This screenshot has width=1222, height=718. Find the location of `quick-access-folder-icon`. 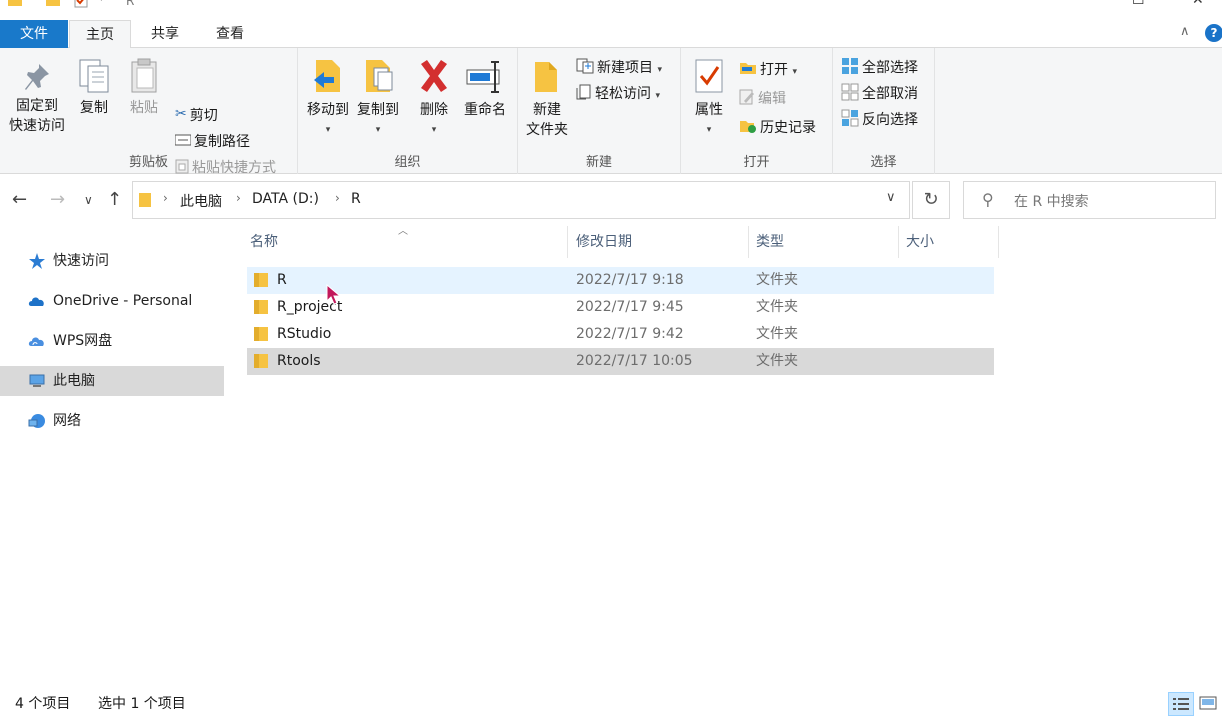

quick-access-folder-icon is located at coordinates (53, 4).